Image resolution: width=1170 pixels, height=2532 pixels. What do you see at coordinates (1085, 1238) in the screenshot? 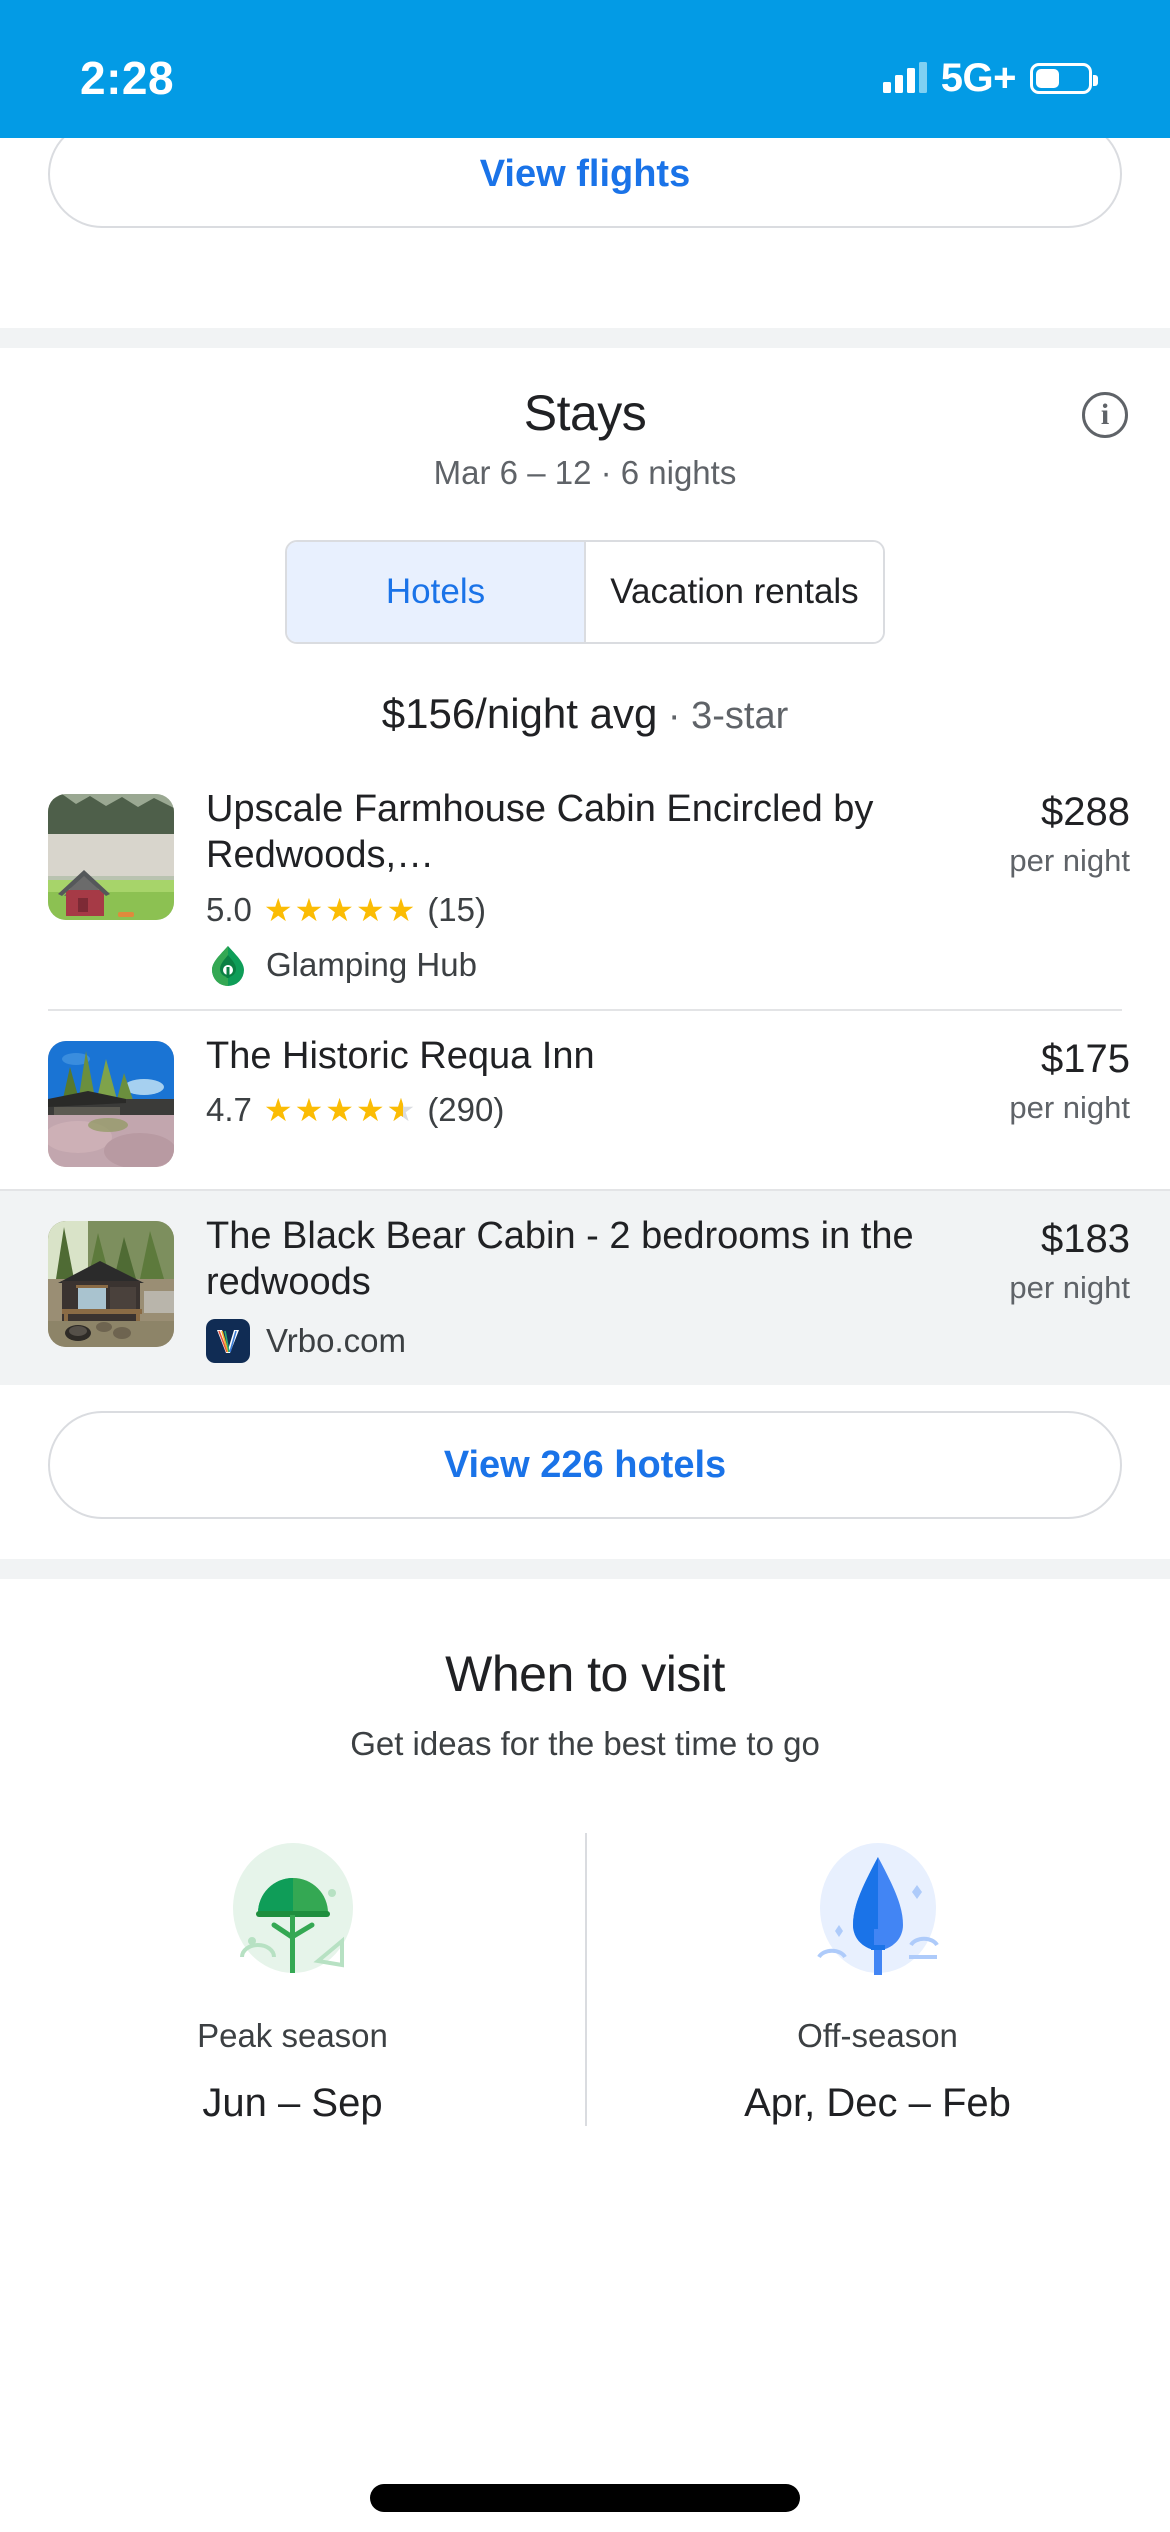
I see `price-value: $183` at bounding box center [1085, 1238].